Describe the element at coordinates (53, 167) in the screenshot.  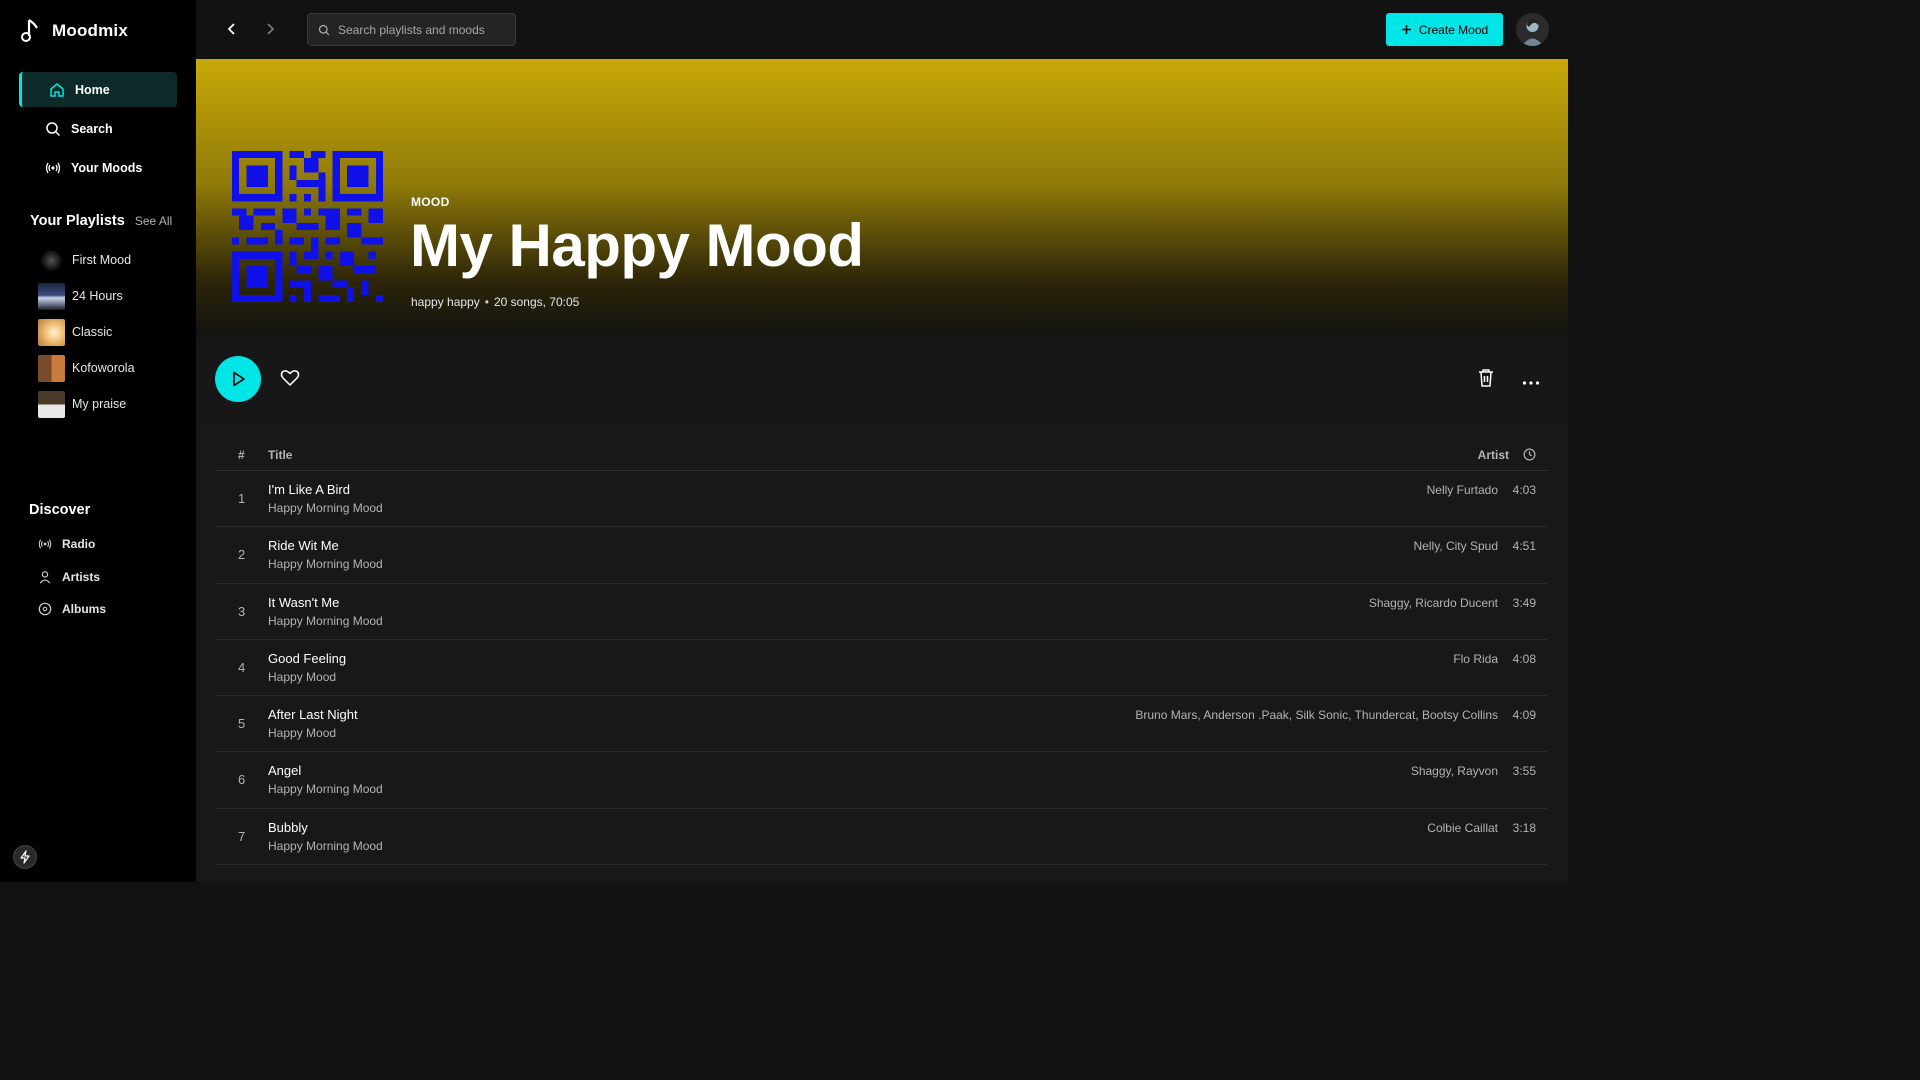
I see `broadcast-icon` at that location.